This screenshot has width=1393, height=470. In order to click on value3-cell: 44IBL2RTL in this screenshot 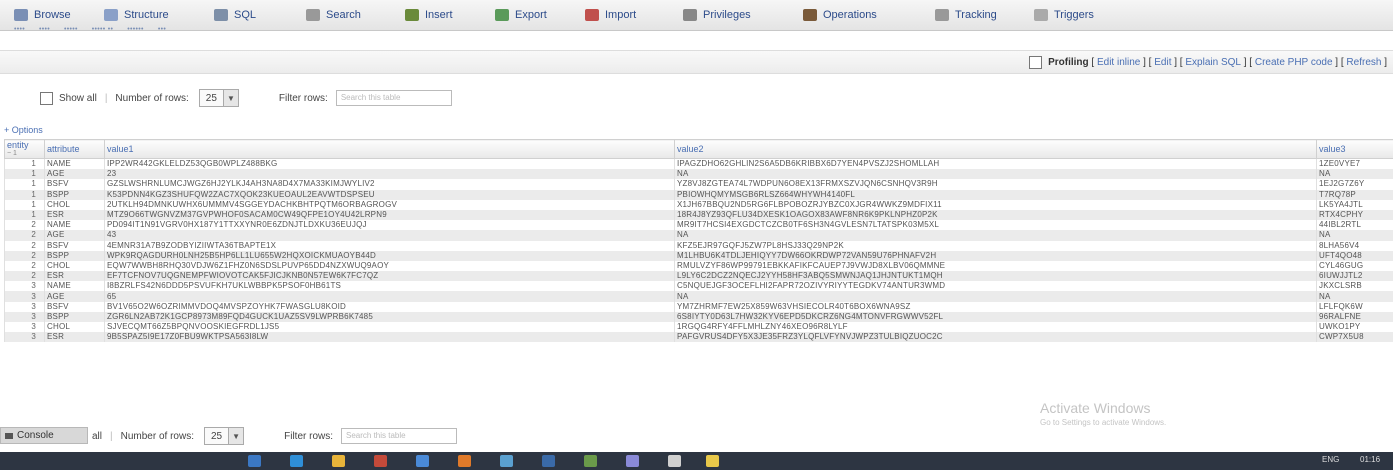, I will do `click(1354, 225)`.